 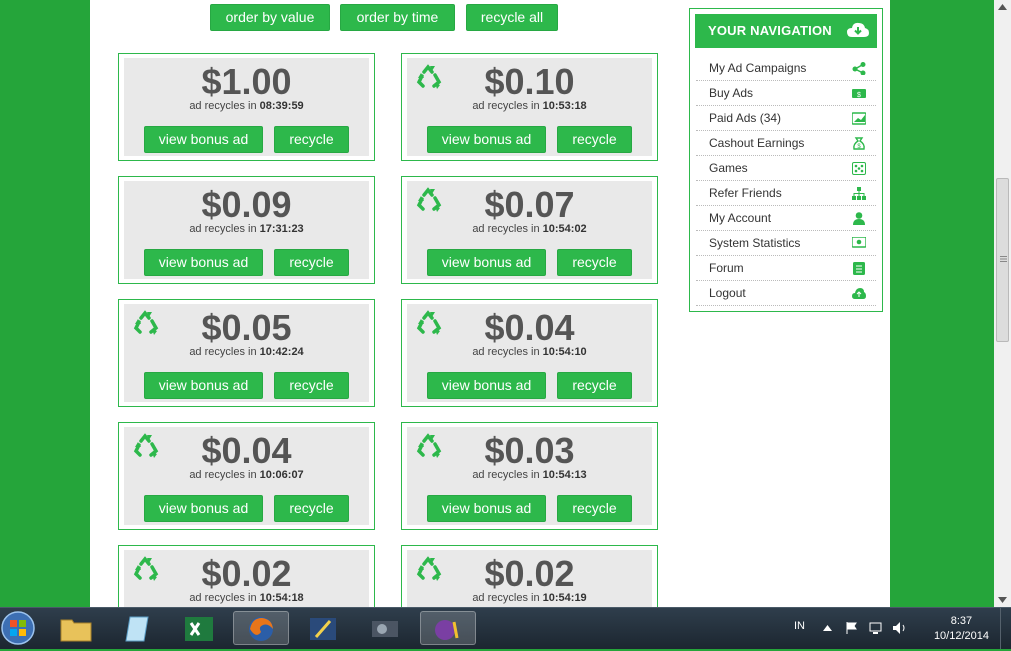 I want to click on book-icon, so click(x=859, y=268).